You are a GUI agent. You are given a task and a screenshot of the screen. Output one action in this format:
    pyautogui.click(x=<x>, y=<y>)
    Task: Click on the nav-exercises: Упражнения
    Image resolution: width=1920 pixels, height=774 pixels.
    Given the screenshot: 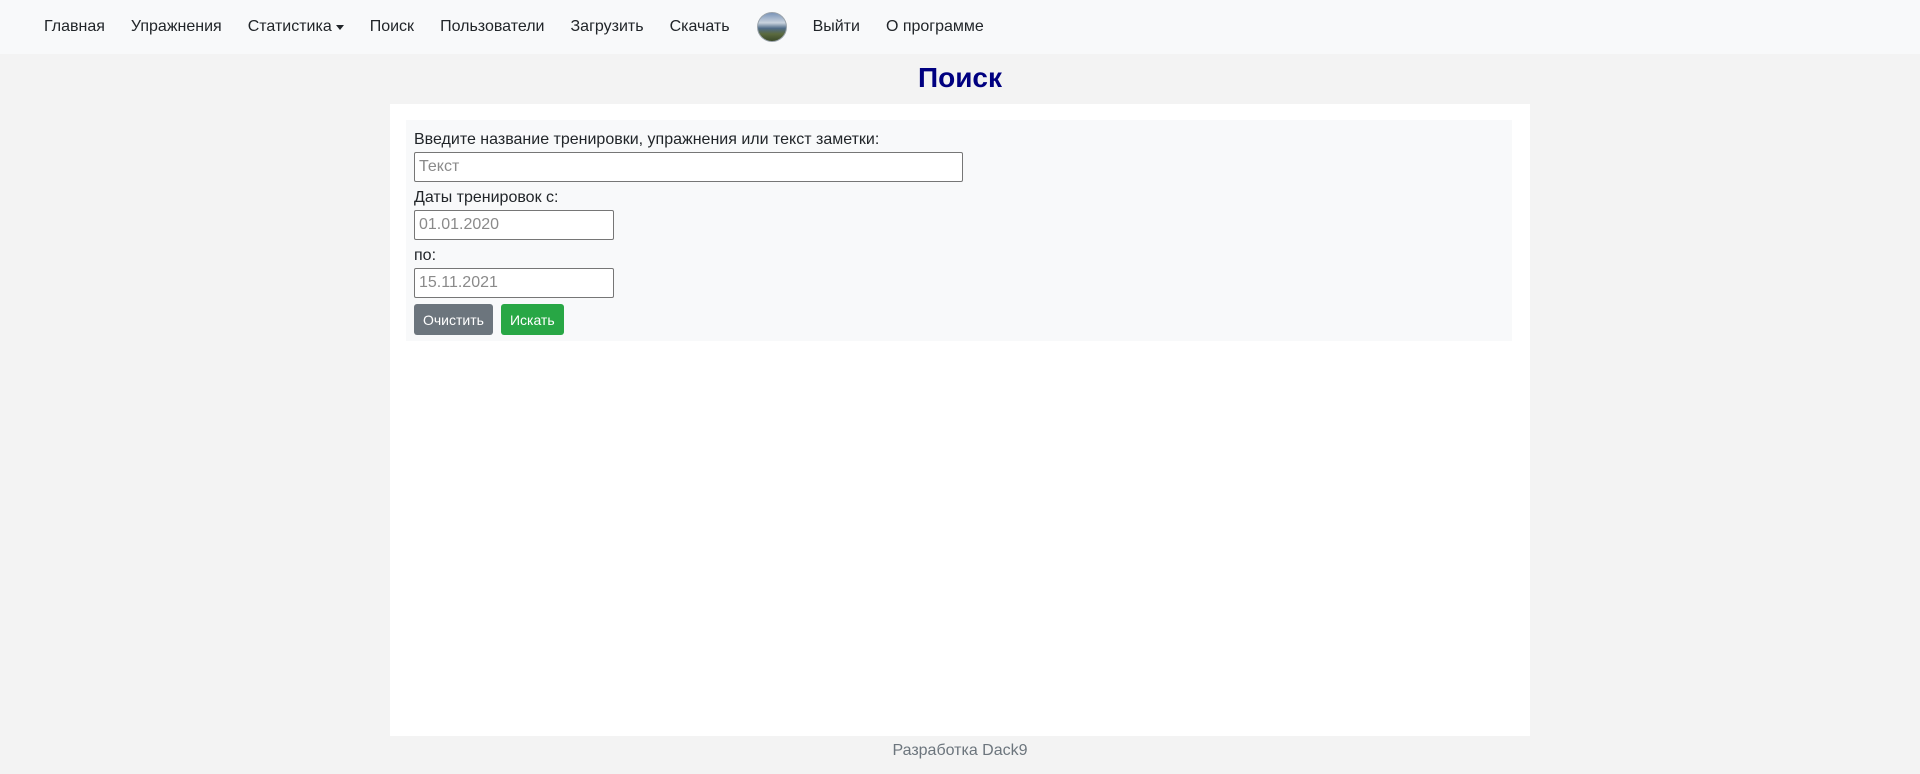 What is the action you would take?
    pyautogui.click(x=176, y=27)
    